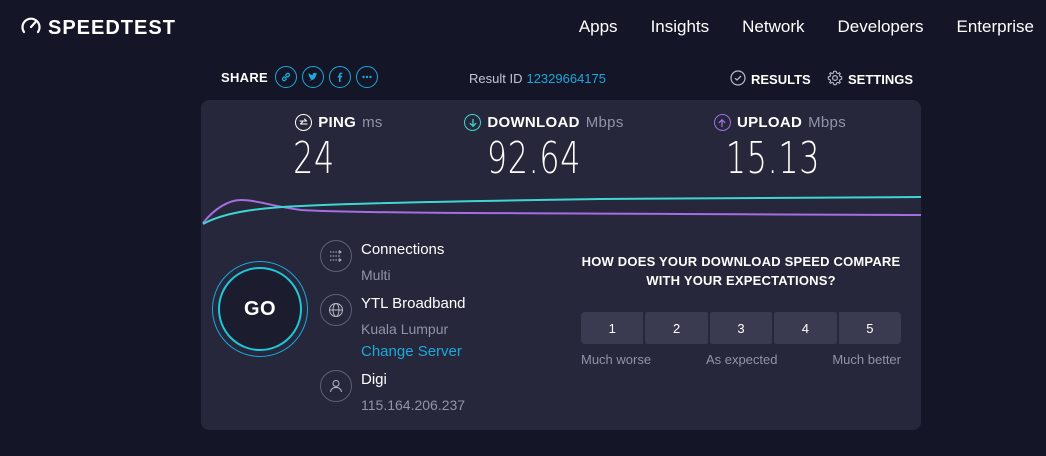 The height and width of the screenshot is (456, 1046). I want to click on connections-title: Connections, so click(403, 249).